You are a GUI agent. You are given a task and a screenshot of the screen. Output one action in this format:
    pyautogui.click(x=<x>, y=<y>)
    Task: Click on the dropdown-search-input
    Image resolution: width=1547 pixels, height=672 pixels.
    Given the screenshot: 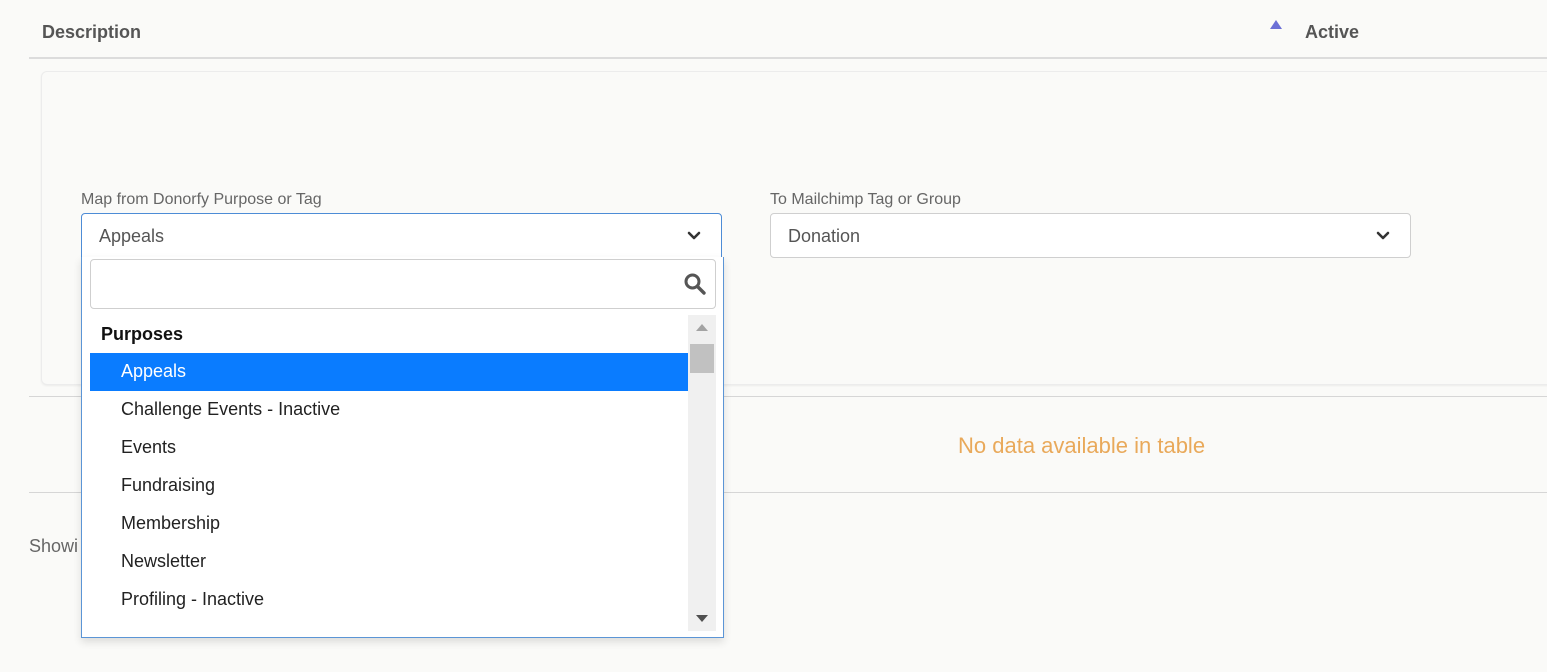 What is the action you would take?
    pyautogui.click(x=403, y=284)
    